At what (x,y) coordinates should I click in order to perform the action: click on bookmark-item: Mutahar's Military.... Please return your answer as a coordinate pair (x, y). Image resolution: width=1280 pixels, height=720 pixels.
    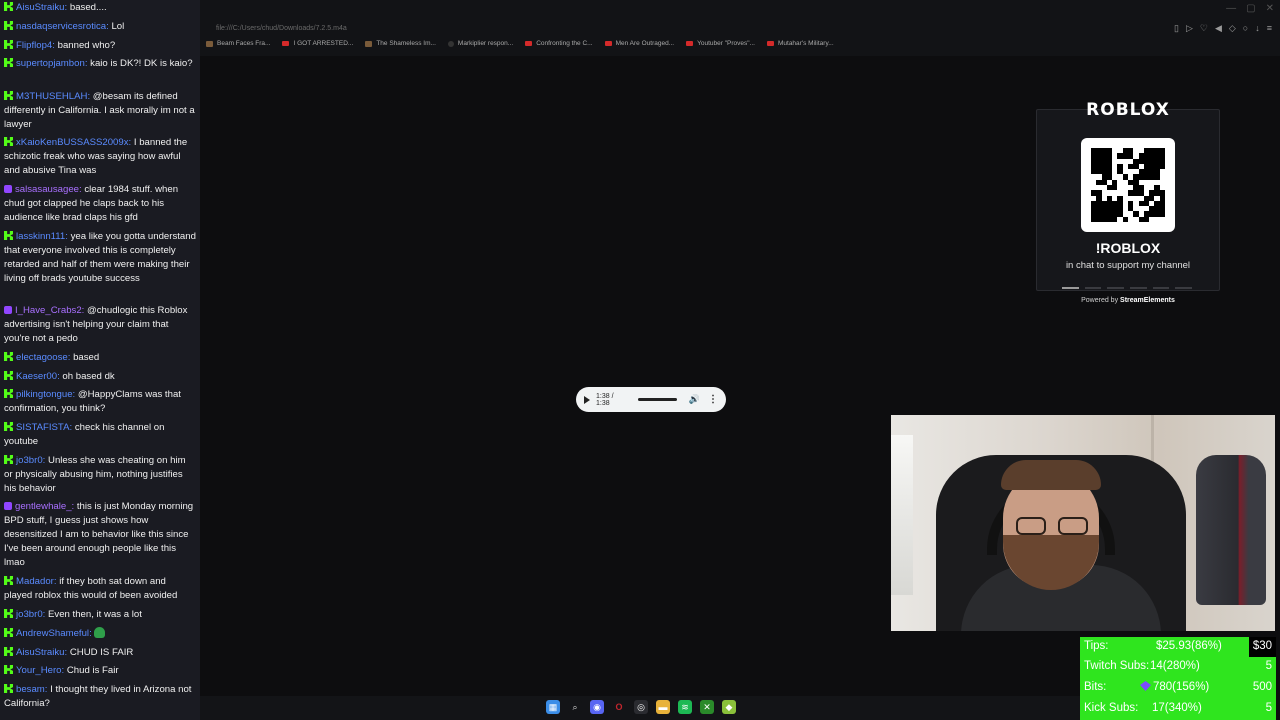
    Looking at the image, I should click on (800, 43).